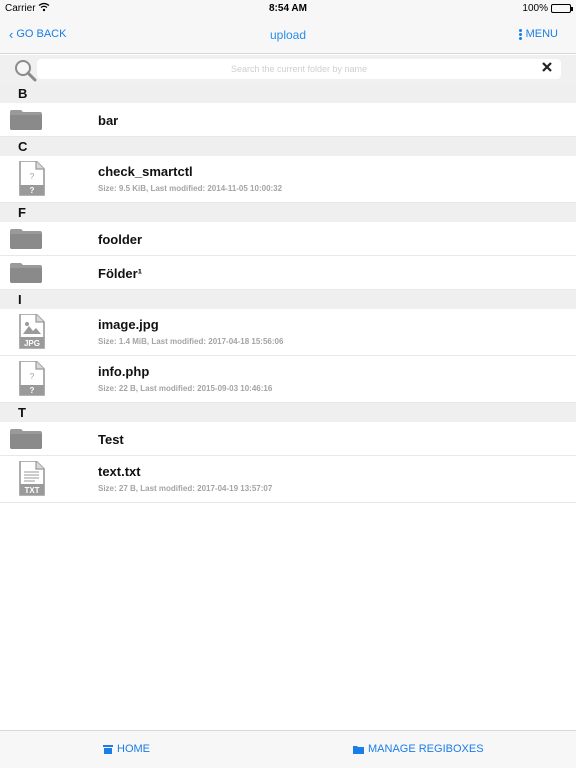  What do you see at coordinates (11, 34) in the screenshot?
I see `chevron-left-icon: ‹` at bounding box center [11, 34].